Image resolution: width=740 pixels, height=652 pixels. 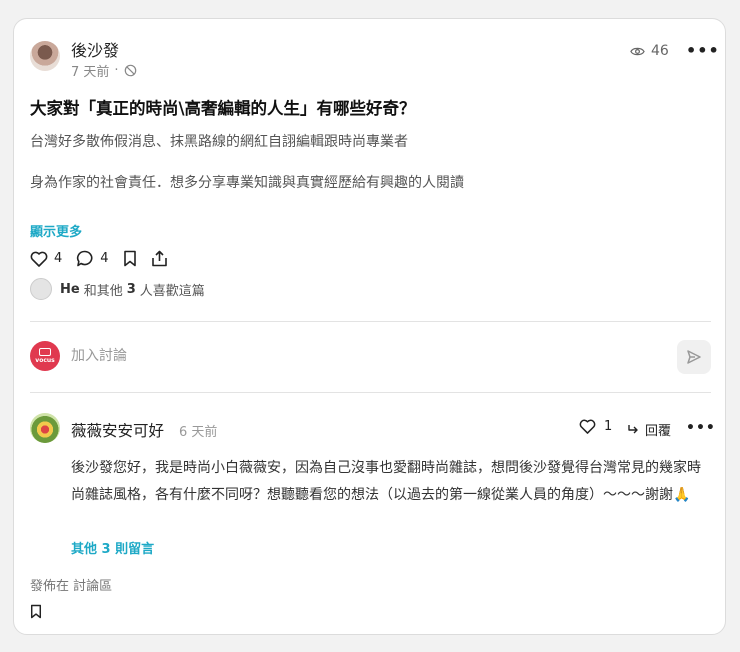 I want to click on vocus-logo-icon, so click(x=45, y=352).